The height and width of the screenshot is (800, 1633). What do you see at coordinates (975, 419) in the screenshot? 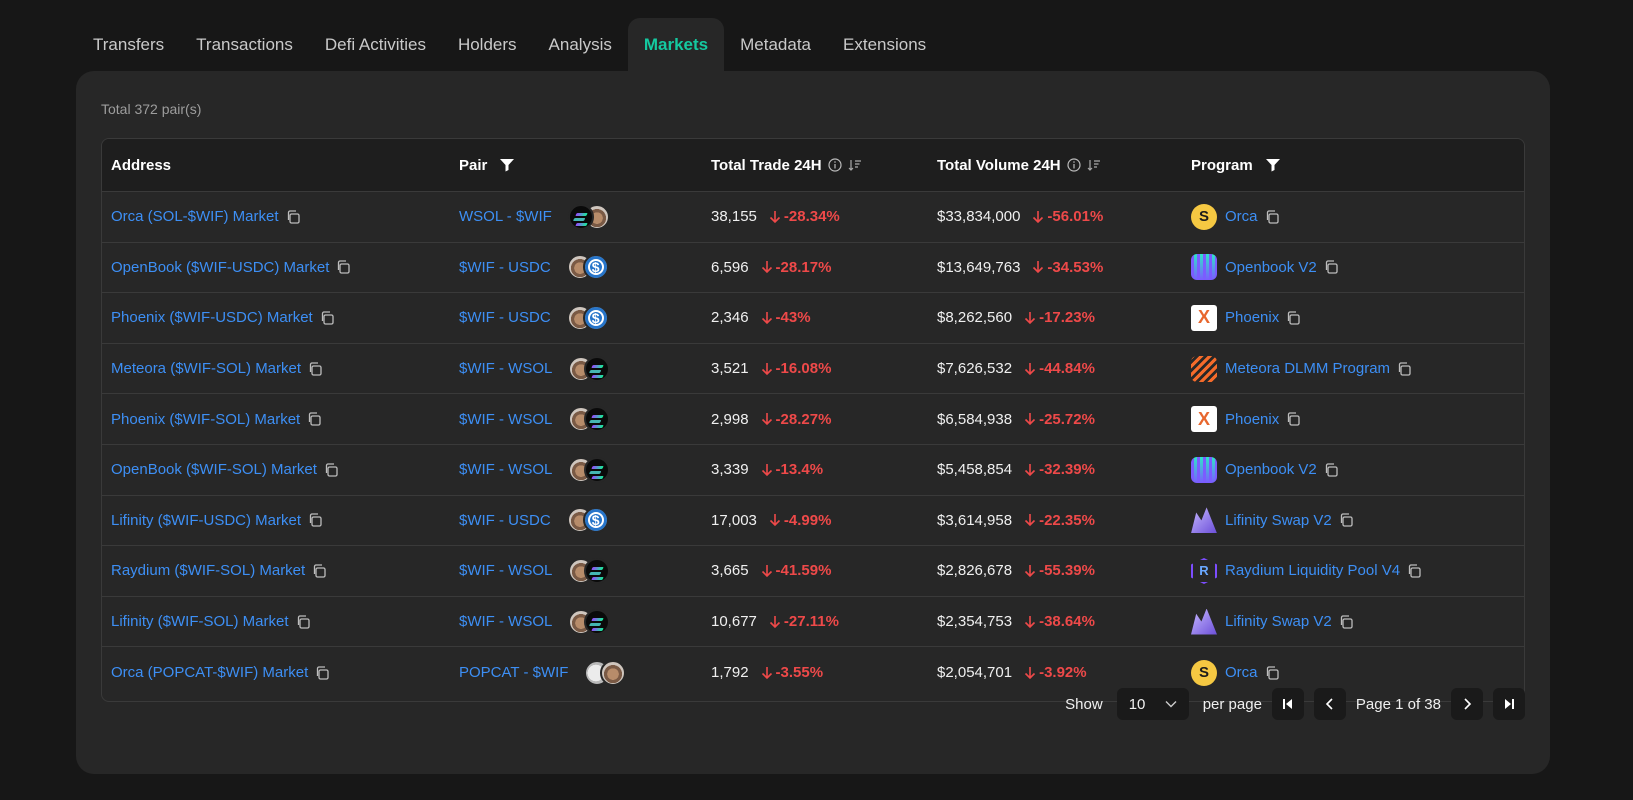
I see `volume-value: $6,584,938` at bounding box center [975, 419].